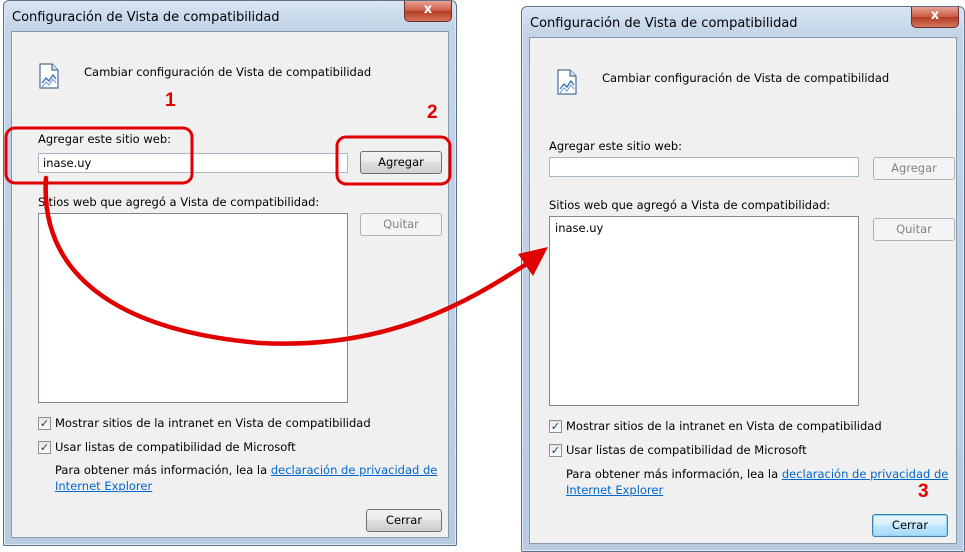 The width and height of the screenshot is (965, 552). I want to click on sites-listbox: inase.uy, so click(704, 311).